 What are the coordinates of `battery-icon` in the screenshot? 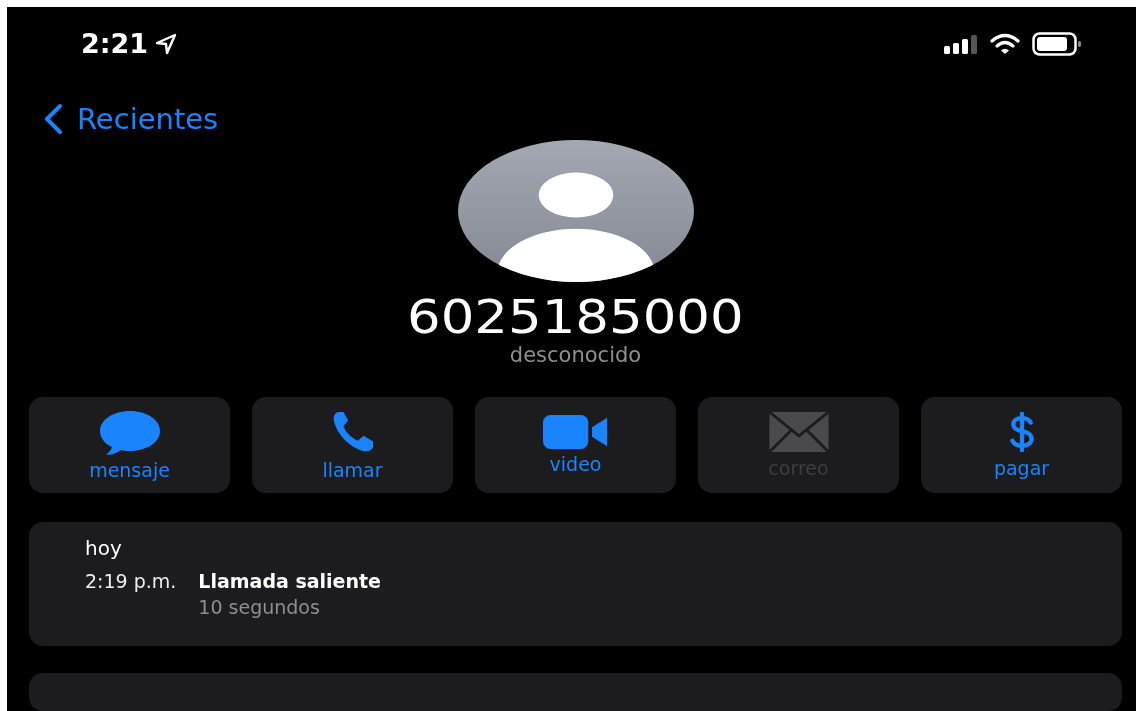 It's located at (1057, 43).